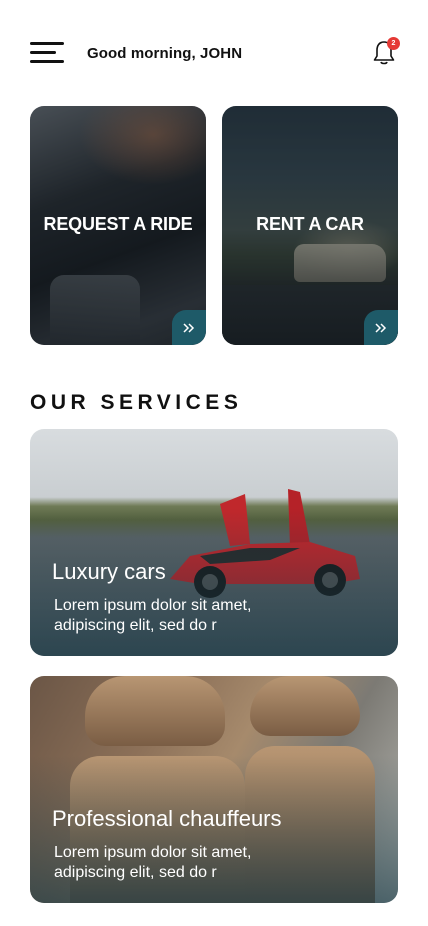 This screenshot has width=428, height=926. What do you see at coordinates (393, 43) in the screenshot?
I see `notification-badge: 2` at bounding box center [393, 43].